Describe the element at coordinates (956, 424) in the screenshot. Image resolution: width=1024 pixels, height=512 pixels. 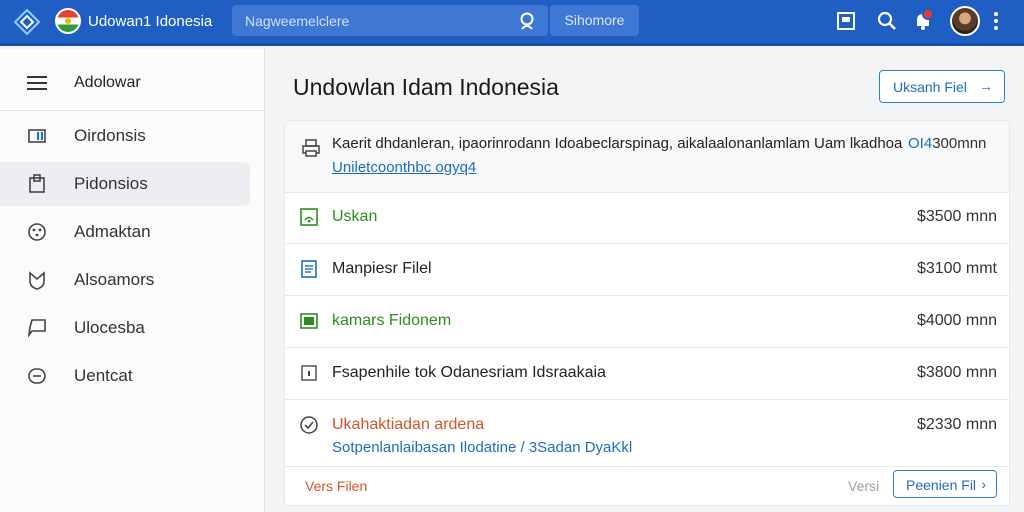
I see `row-price: $2330 mnn` at that location.